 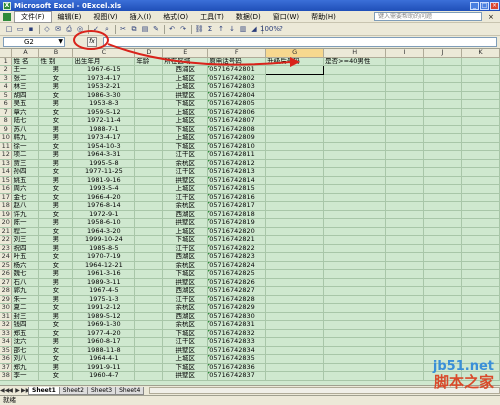 I want to click on cell-i24, so click(x=405, y=257).